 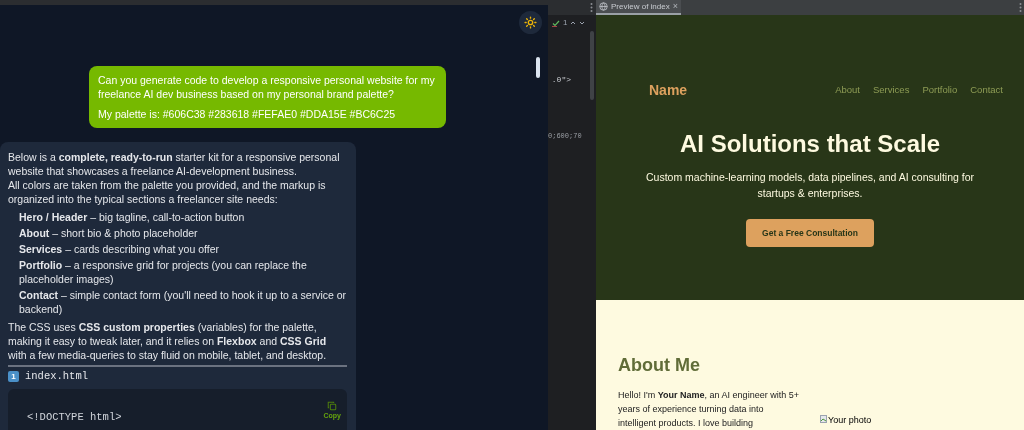 What do you see at coordinates (603, 6) in the screenshot?
I see `globe-icon` at bounding box center [603, 6].